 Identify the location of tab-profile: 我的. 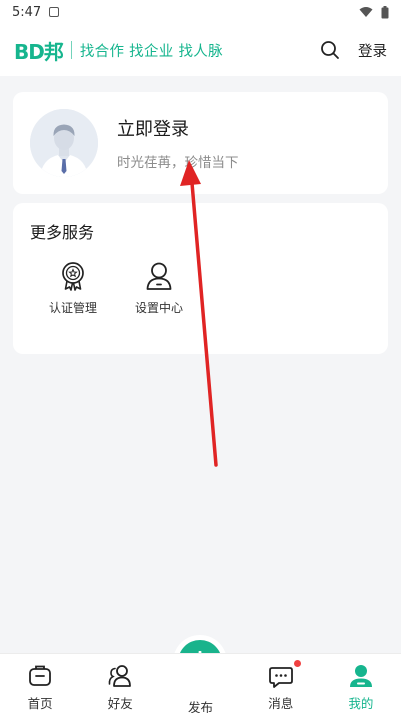
(361, 683).